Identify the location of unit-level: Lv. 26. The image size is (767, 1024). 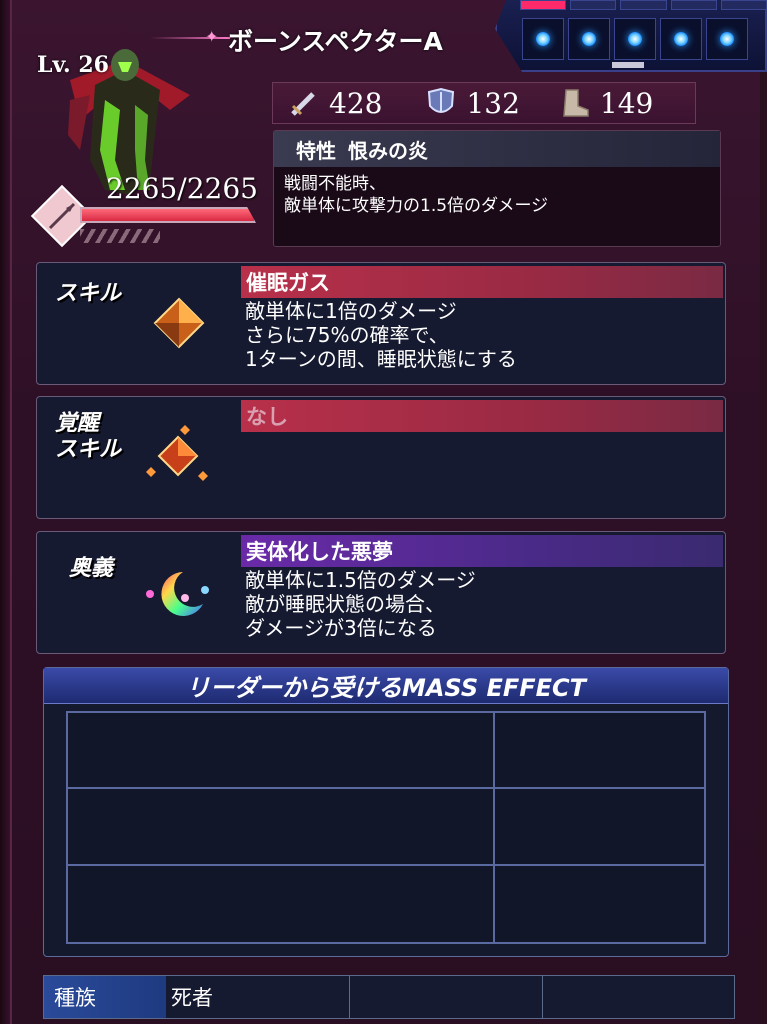
(73, 65).